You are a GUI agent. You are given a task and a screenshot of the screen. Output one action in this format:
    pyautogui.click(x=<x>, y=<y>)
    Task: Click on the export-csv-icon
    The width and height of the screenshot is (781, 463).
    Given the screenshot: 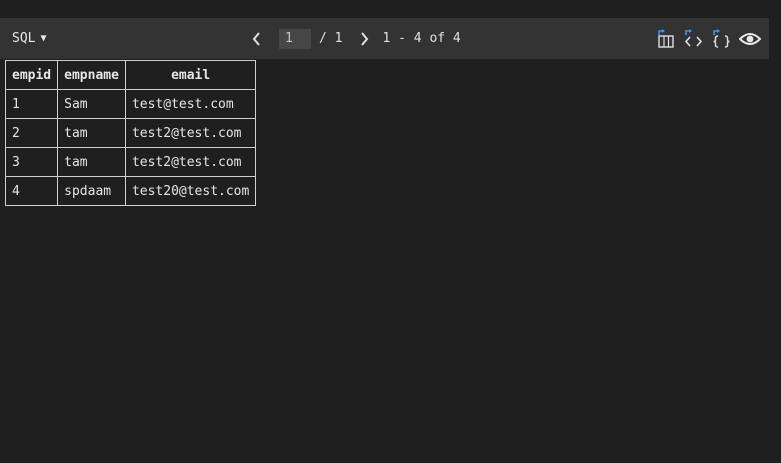 What is the action you would take?
    pyautogui.click(x=666, y=39)
    